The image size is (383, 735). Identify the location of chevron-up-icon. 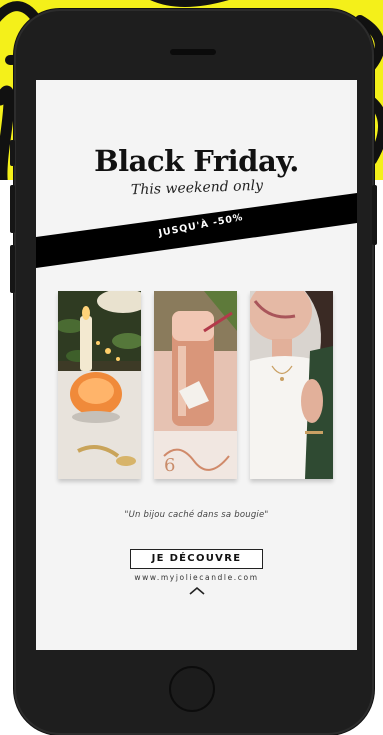
(197, 591).